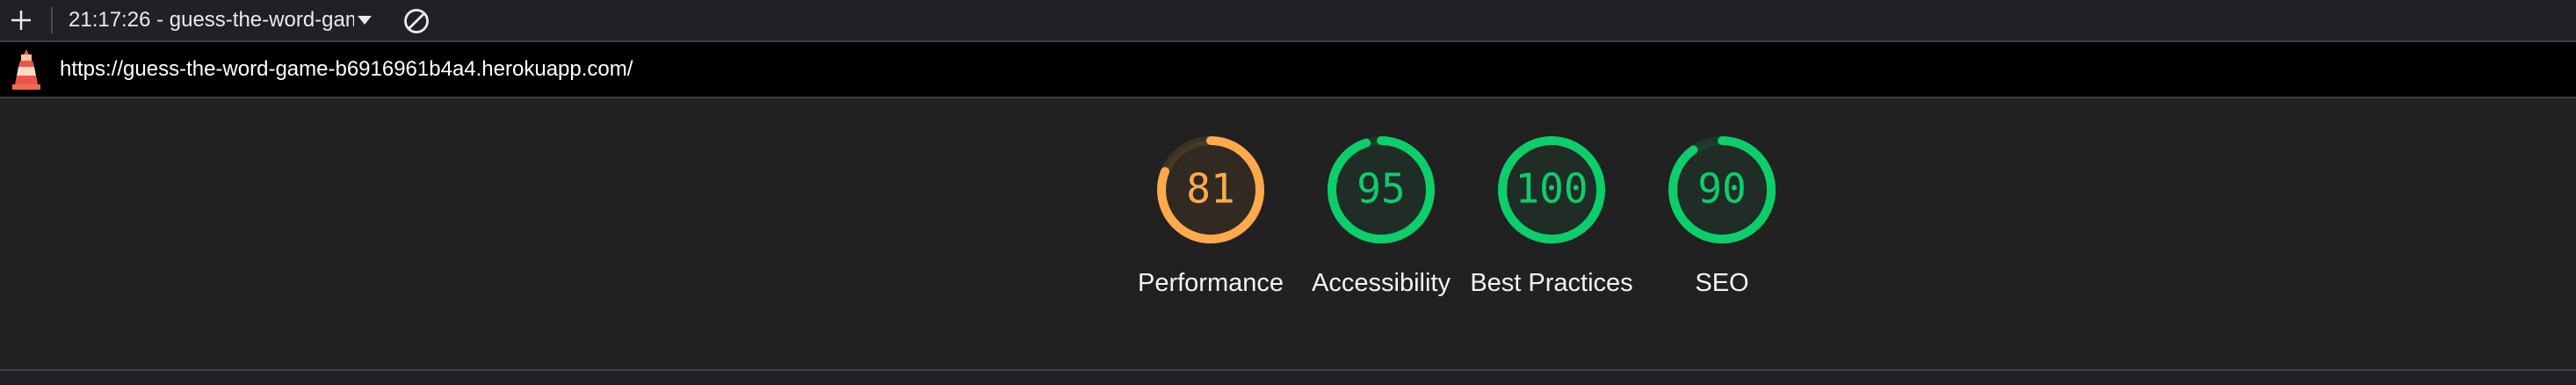  I want to click on new-report-button, so click(21, 20).